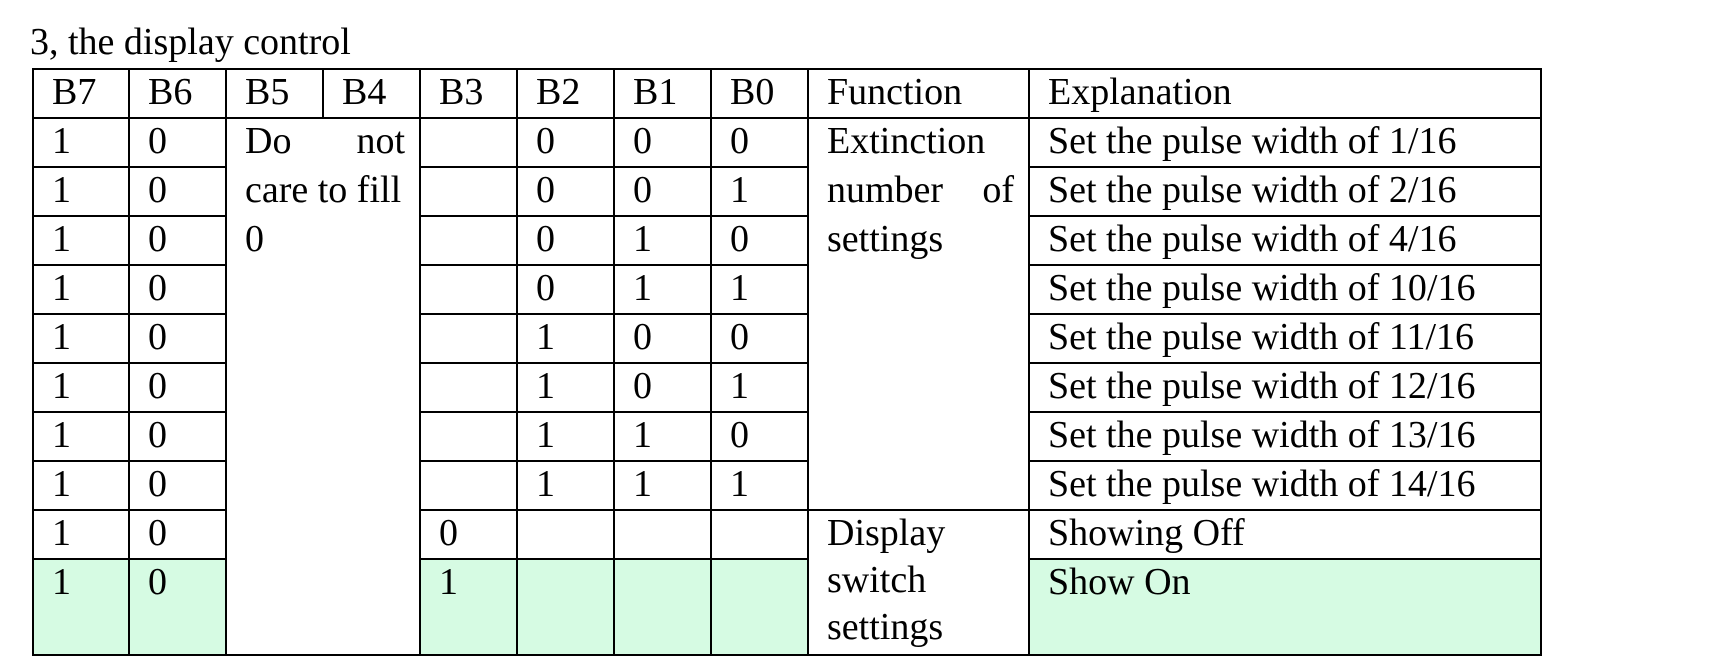 The image size is (1709, 672). What do you see at coordinates (1285, 289) in the screenshot?
I see `cell-explanation: Set the pulse width of 10/16` at bounding box center [1285, 289].